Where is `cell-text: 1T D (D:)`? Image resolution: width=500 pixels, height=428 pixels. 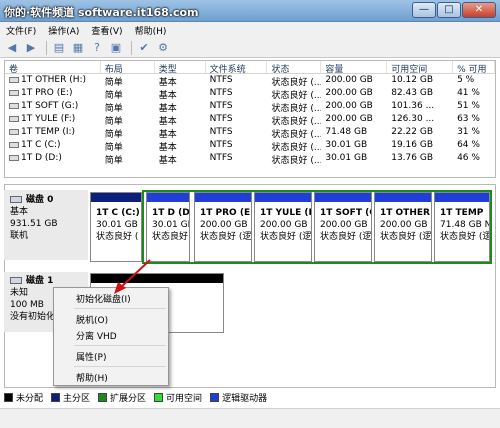
cell-text: 1T D (D:) is located at coordinates (41, 158).